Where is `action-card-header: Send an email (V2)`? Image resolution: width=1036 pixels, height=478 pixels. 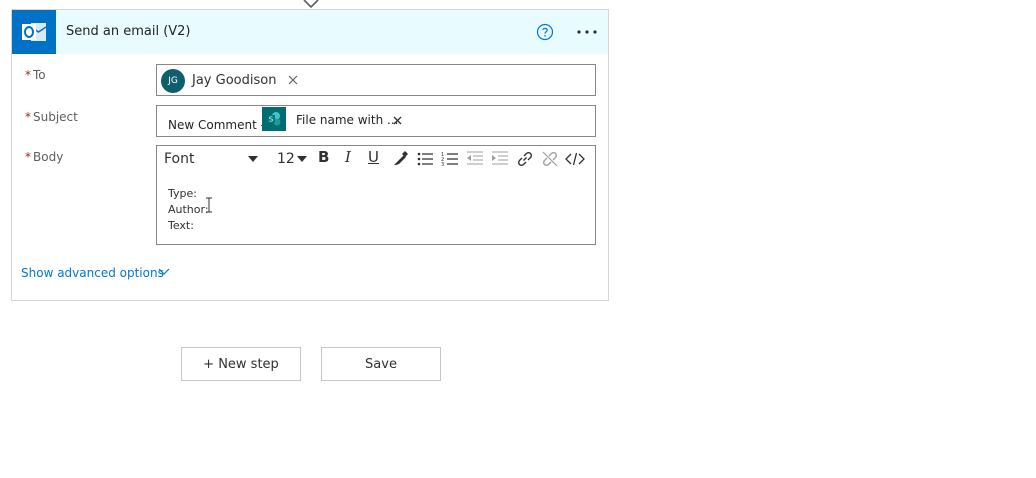
action-card-header: Send an email (V2) is located at coordinates (310, 32).